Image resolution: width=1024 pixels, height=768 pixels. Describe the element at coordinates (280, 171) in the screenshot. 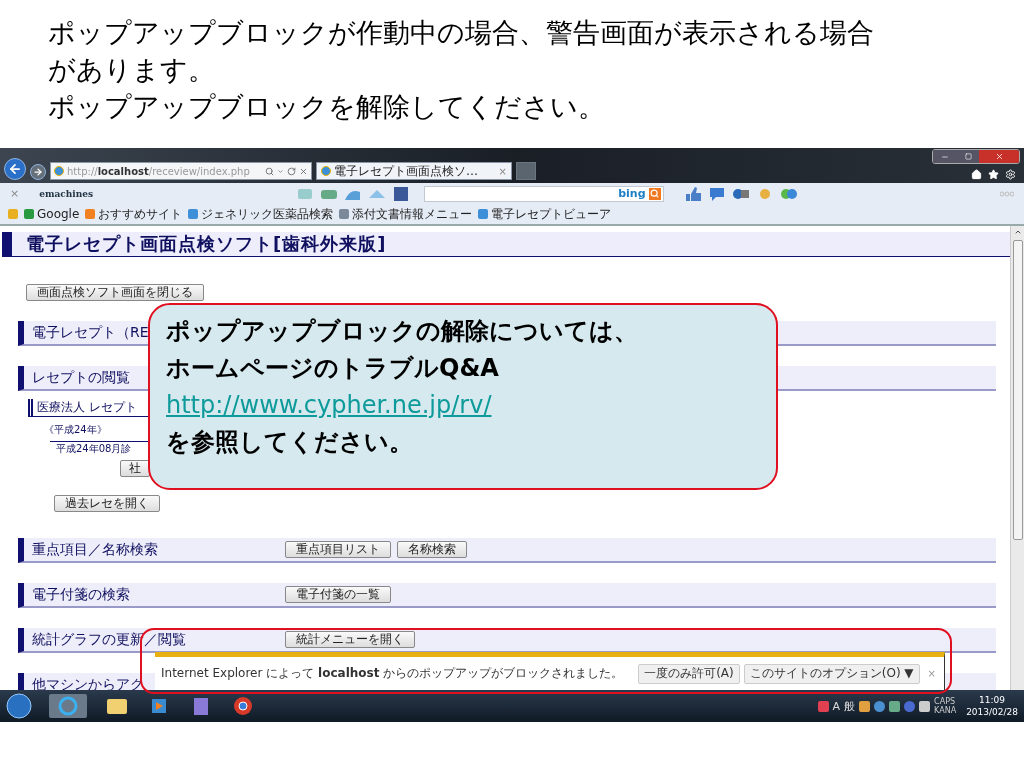

I see `caret-icon` at that location.